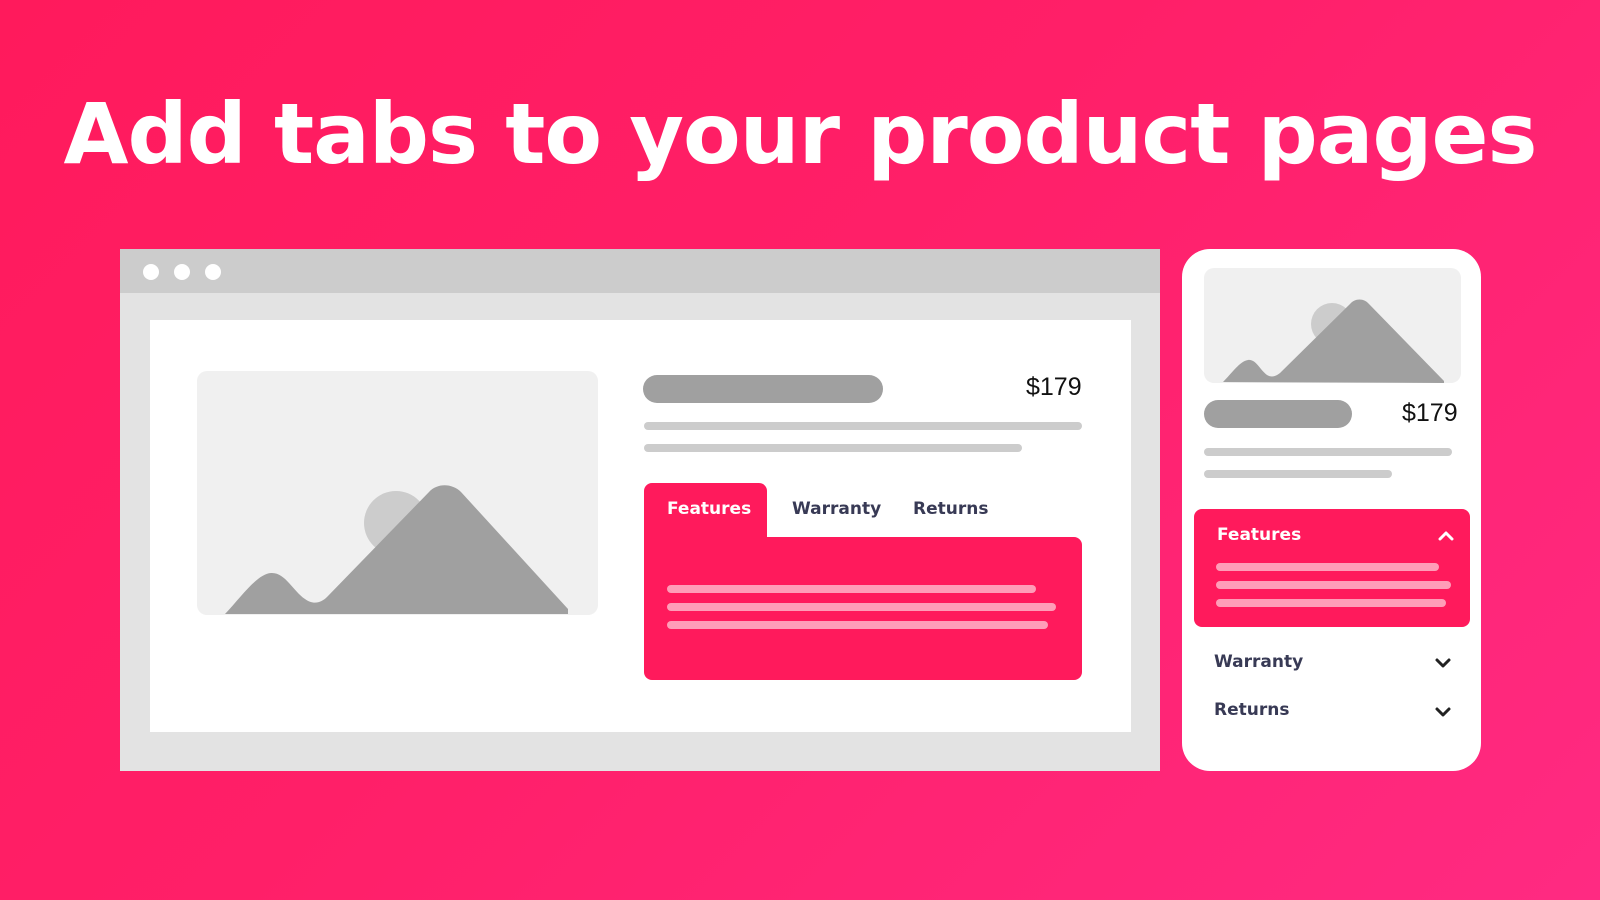 Image resolution: width=1600 pixels, height=900 pixels. I want to click on accordion-label: Features, so click(1259, 535).